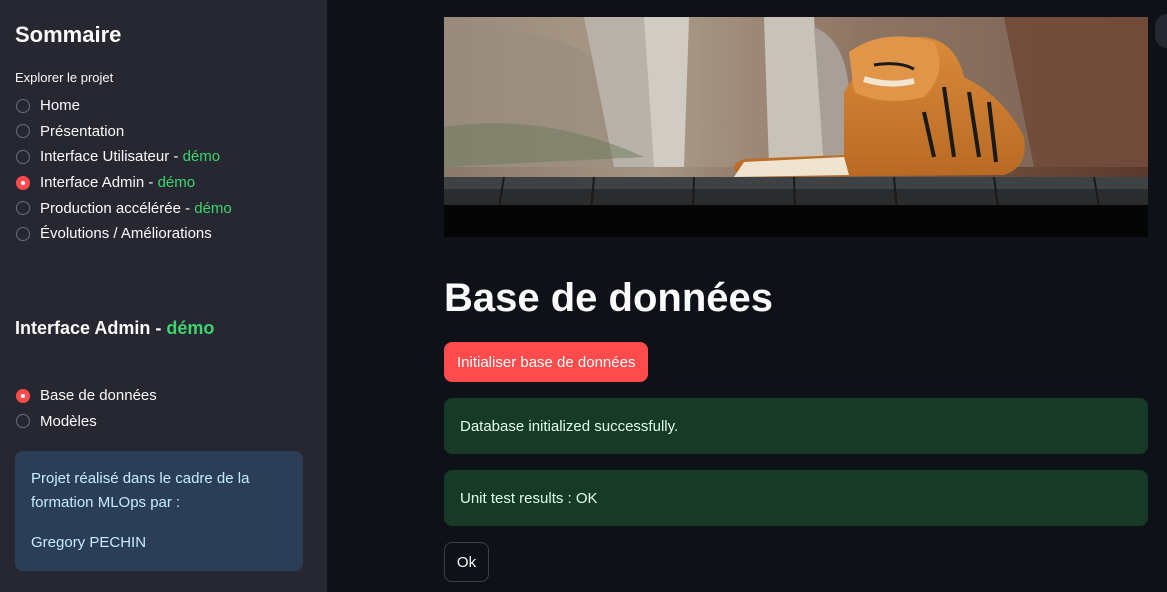 The height and width of the screenshot is (592, 1167). Describe the element at coordinates (163, 132) in the screenshot. I see `nav-item-presentation: Présentation` at that location.